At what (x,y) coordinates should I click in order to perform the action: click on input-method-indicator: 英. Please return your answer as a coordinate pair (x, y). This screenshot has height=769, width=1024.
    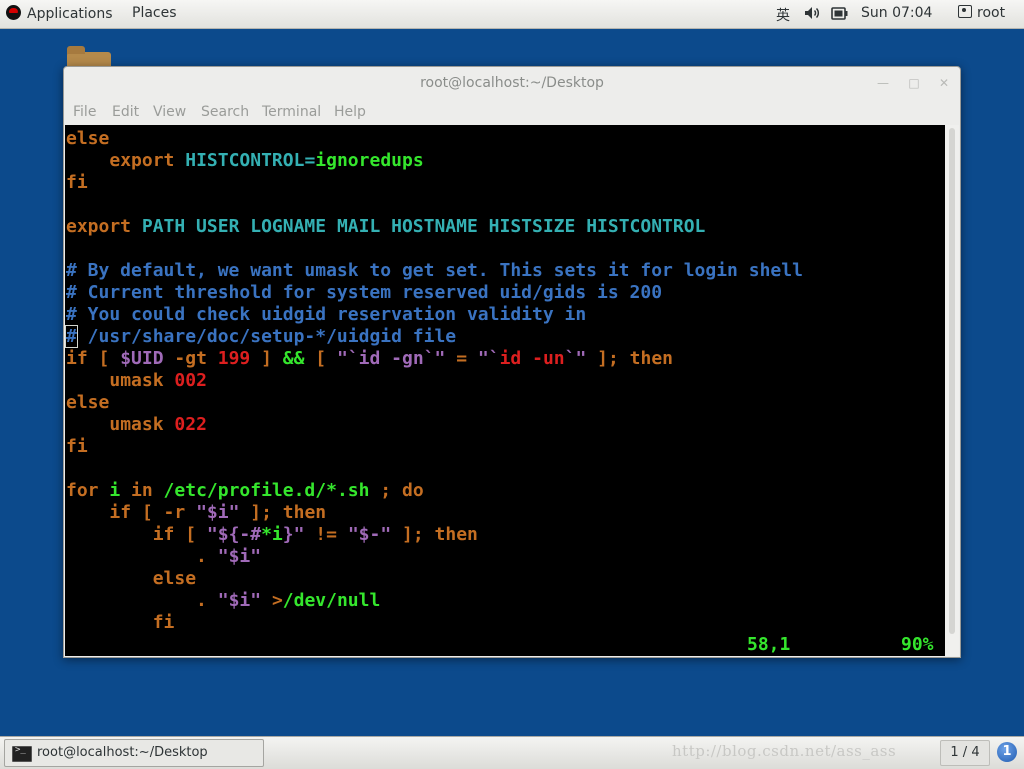
    Looking at the image, I should click on (783, 15).